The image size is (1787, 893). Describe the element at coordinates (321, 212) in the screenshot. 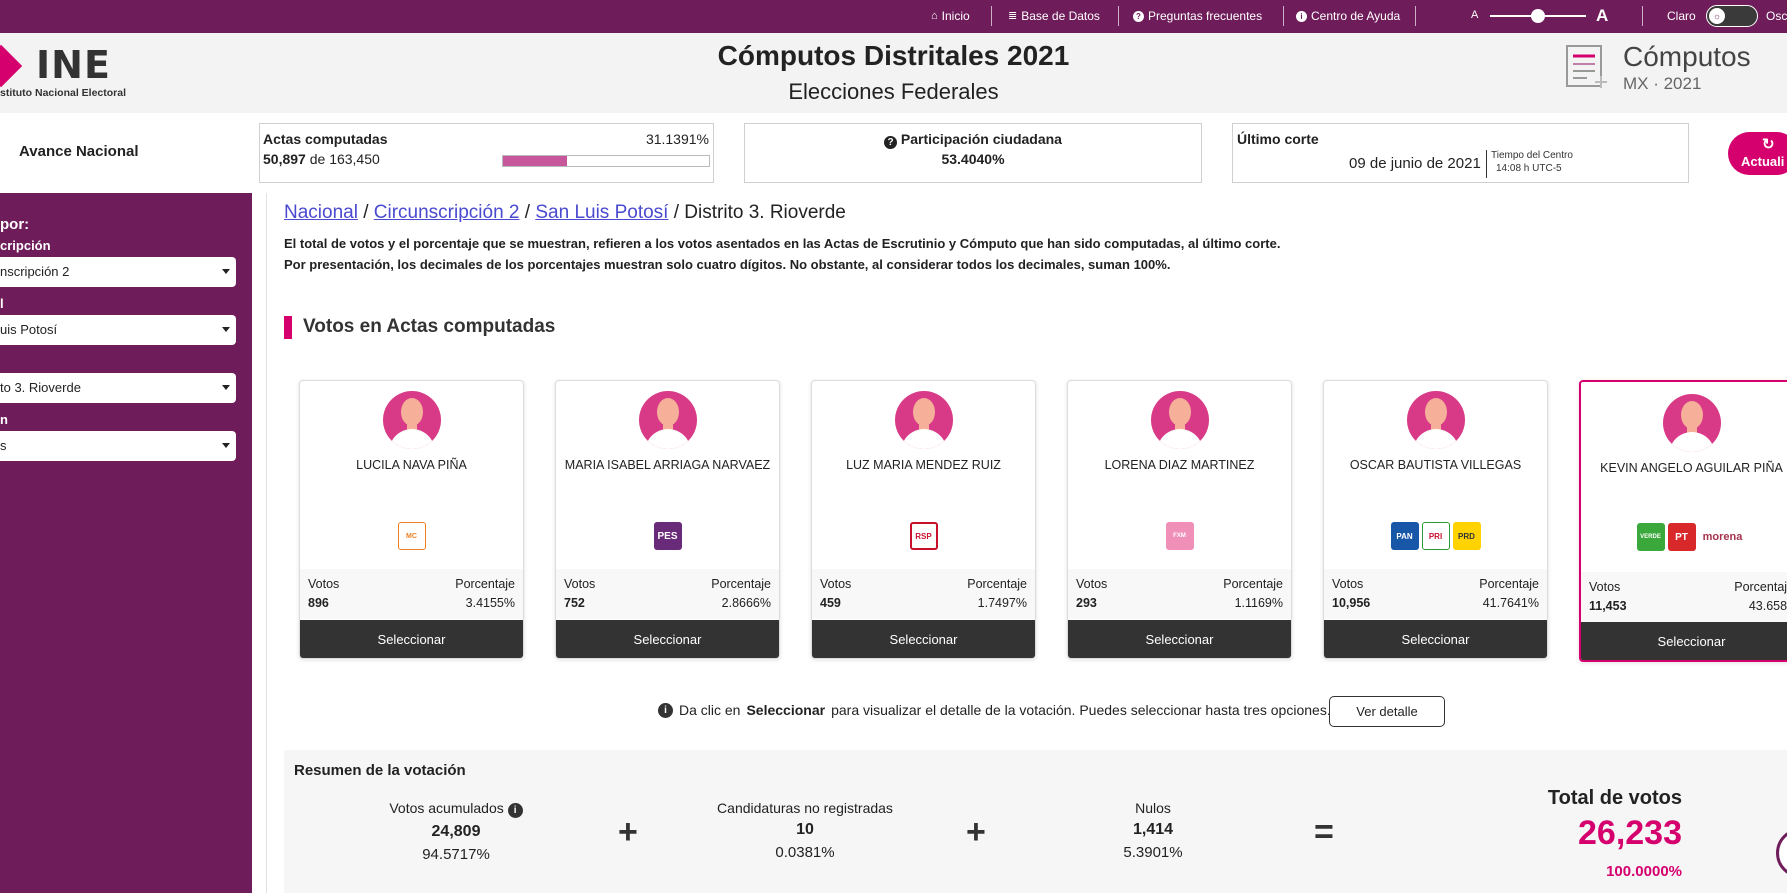

I see `breadcrumb-nacional: Nacional` at that location.